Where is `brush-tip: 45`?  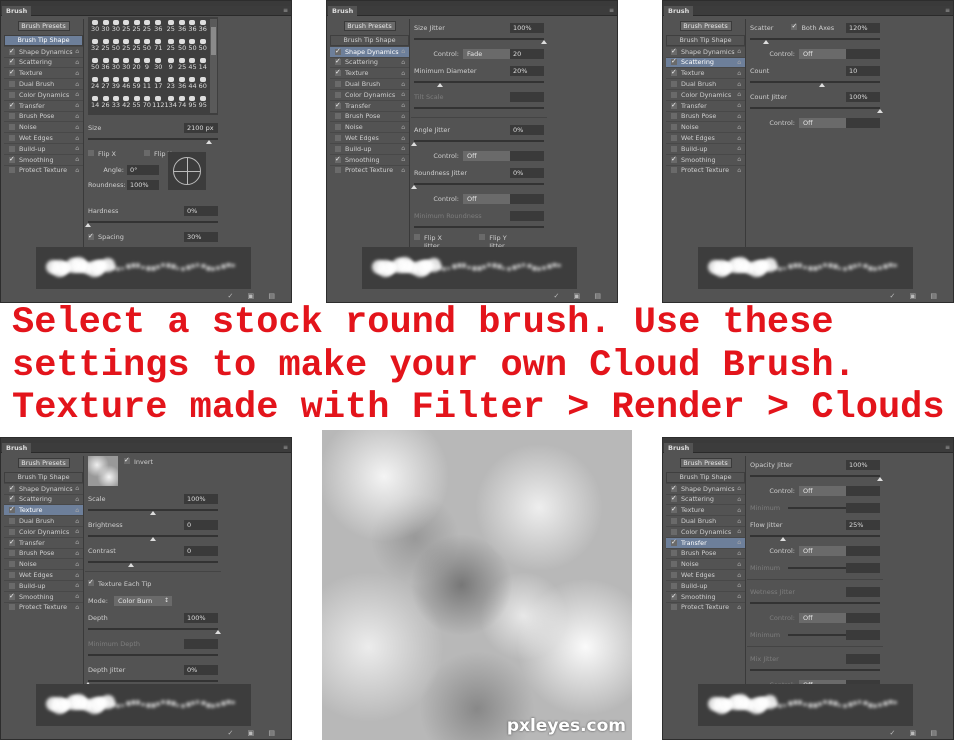
brush-tip: 45 is located at coordinates (192, 66).